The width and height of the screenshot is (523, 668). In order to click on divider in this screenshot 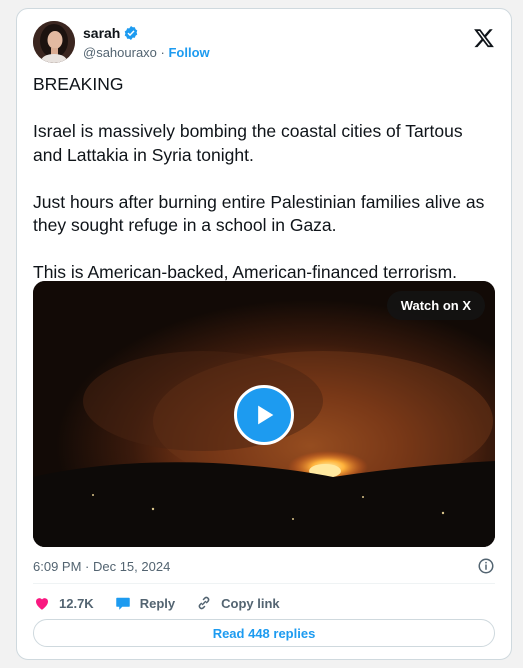, I will do `click(264, 583)`.